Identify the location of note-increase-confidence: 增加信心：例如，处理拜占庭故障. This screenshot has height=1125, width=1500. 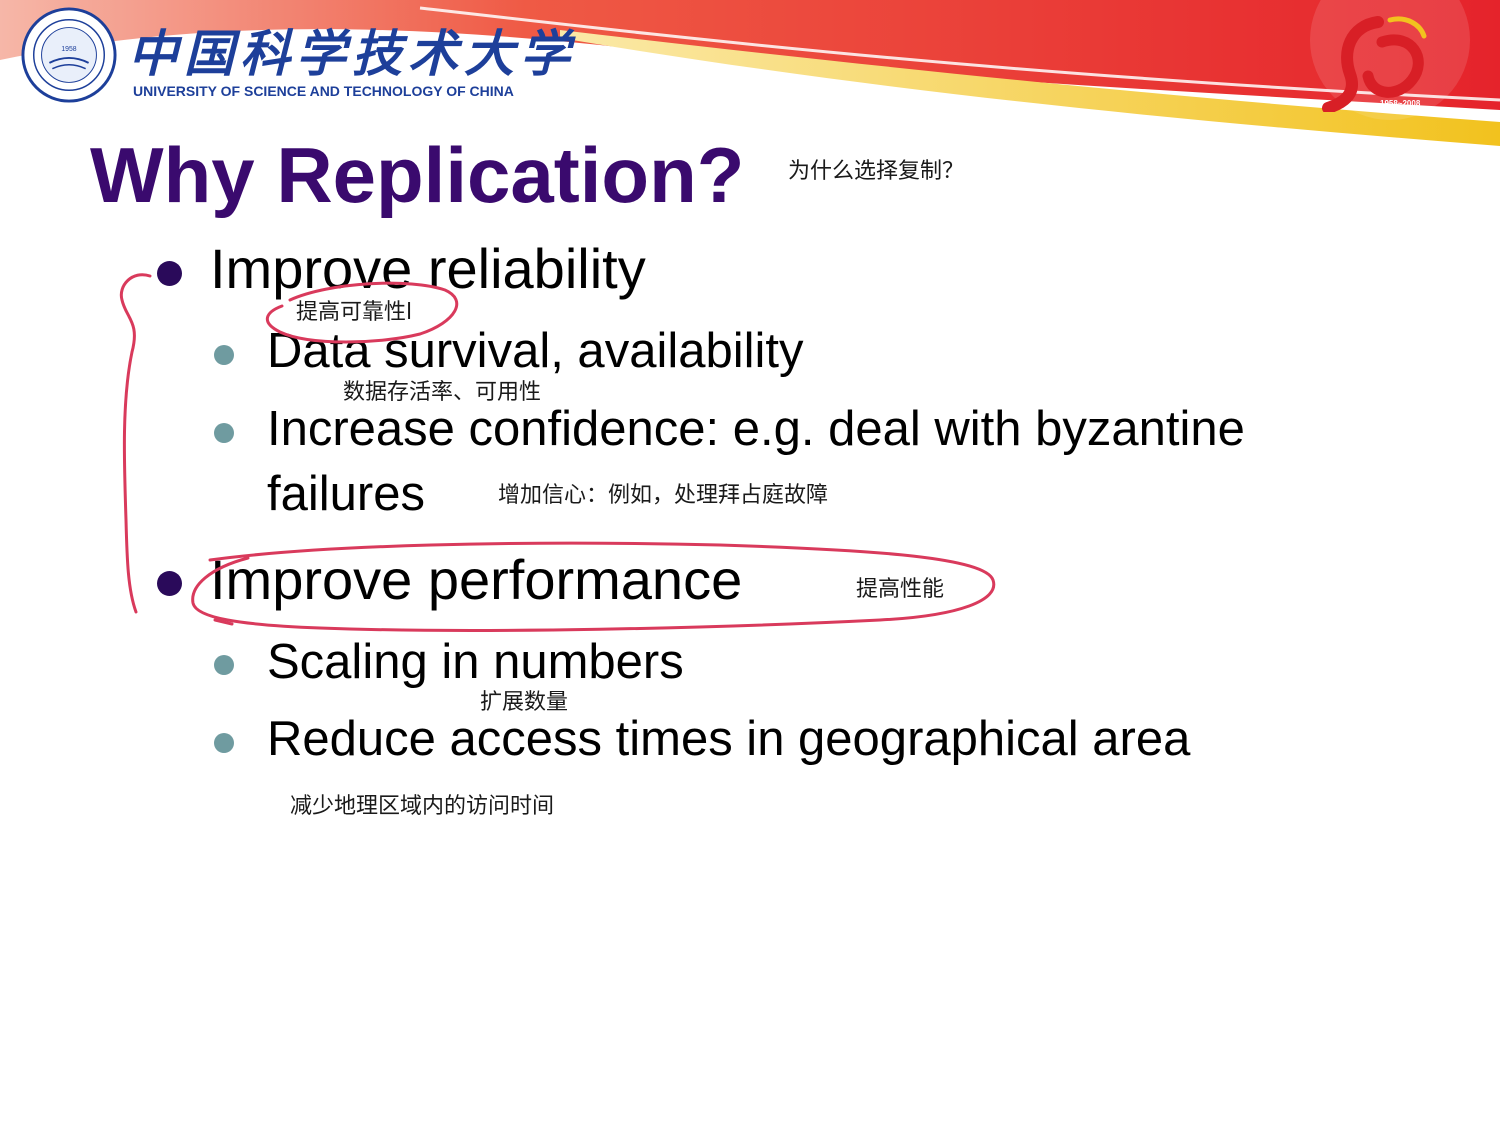
(663, 495).